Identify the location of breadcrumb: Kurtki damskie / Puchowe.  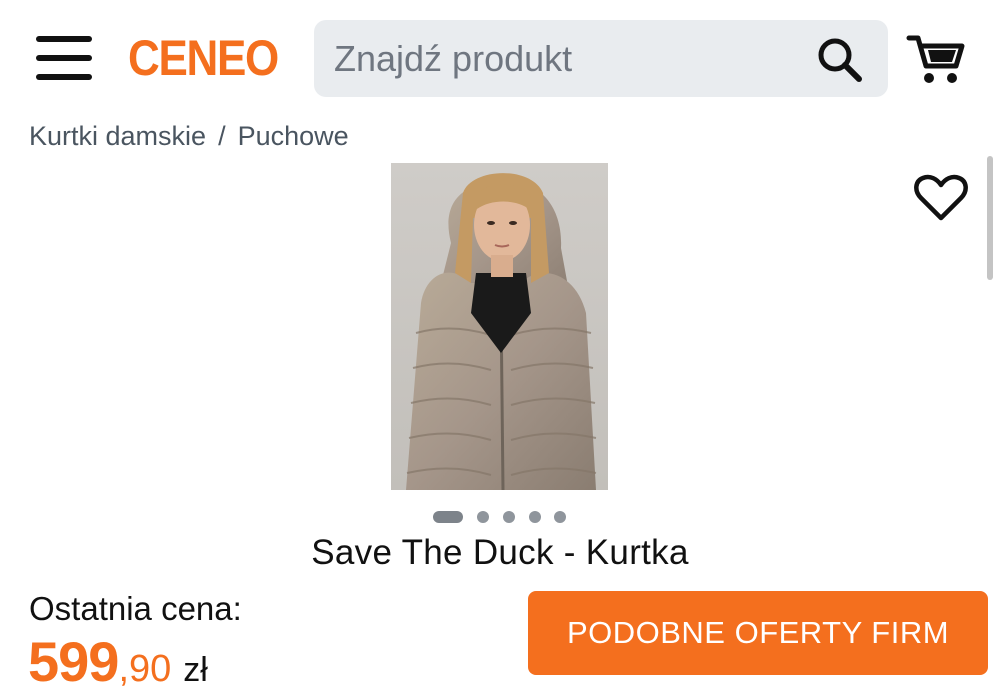
(189, 136).